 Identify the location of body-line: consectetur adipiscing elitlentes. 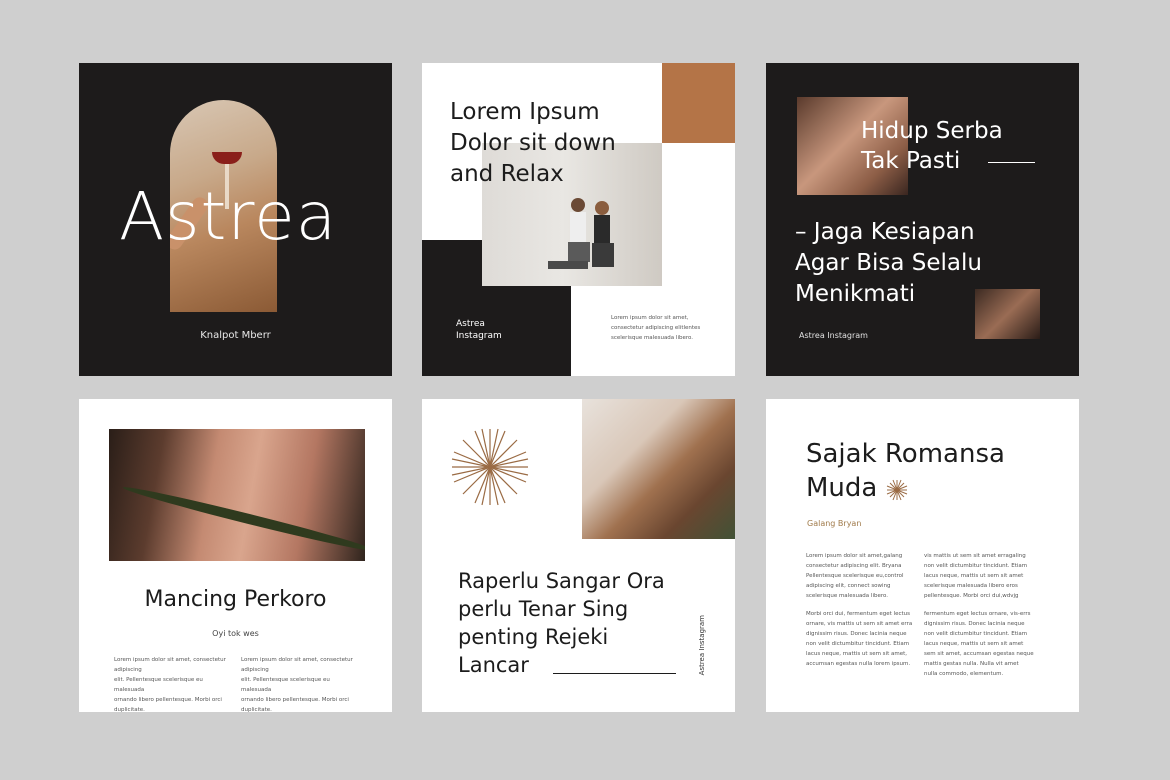
(656, 328).